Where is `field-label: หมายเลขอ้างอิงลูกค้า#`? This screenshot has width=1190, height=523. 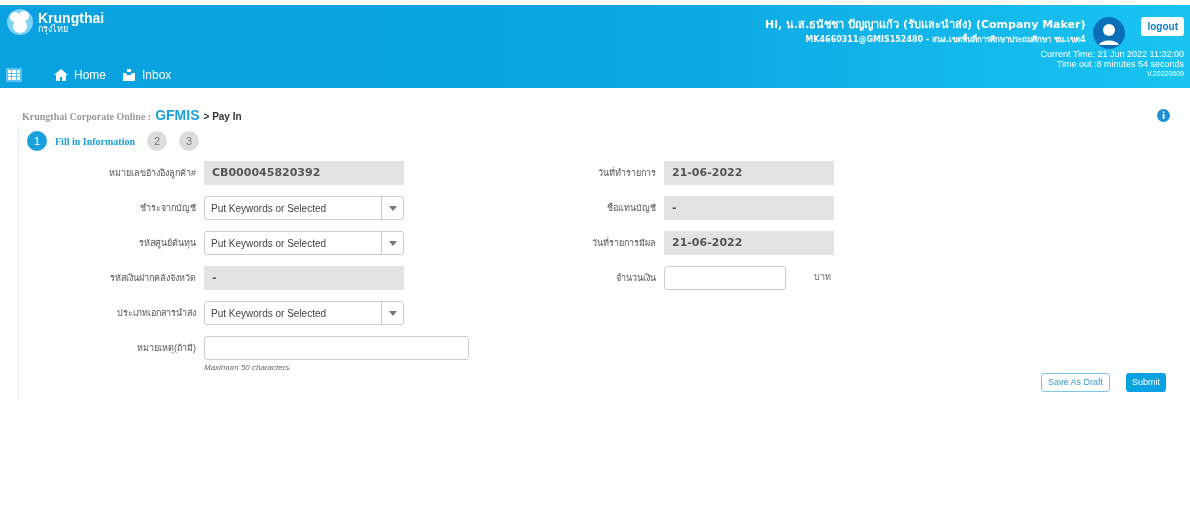
field-label: หมายเลขอ้างอิงลูกค้า# is located at coordinates (152, 174).